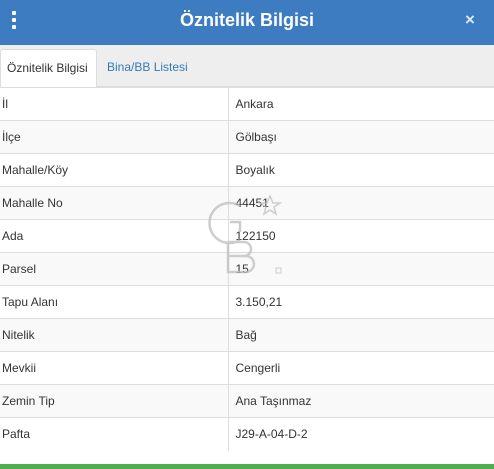 The height and width of the screenshot is (469, 494). I want to click on tab-attribute-info: Öznitelik Bilgisi, so click(48, 68).